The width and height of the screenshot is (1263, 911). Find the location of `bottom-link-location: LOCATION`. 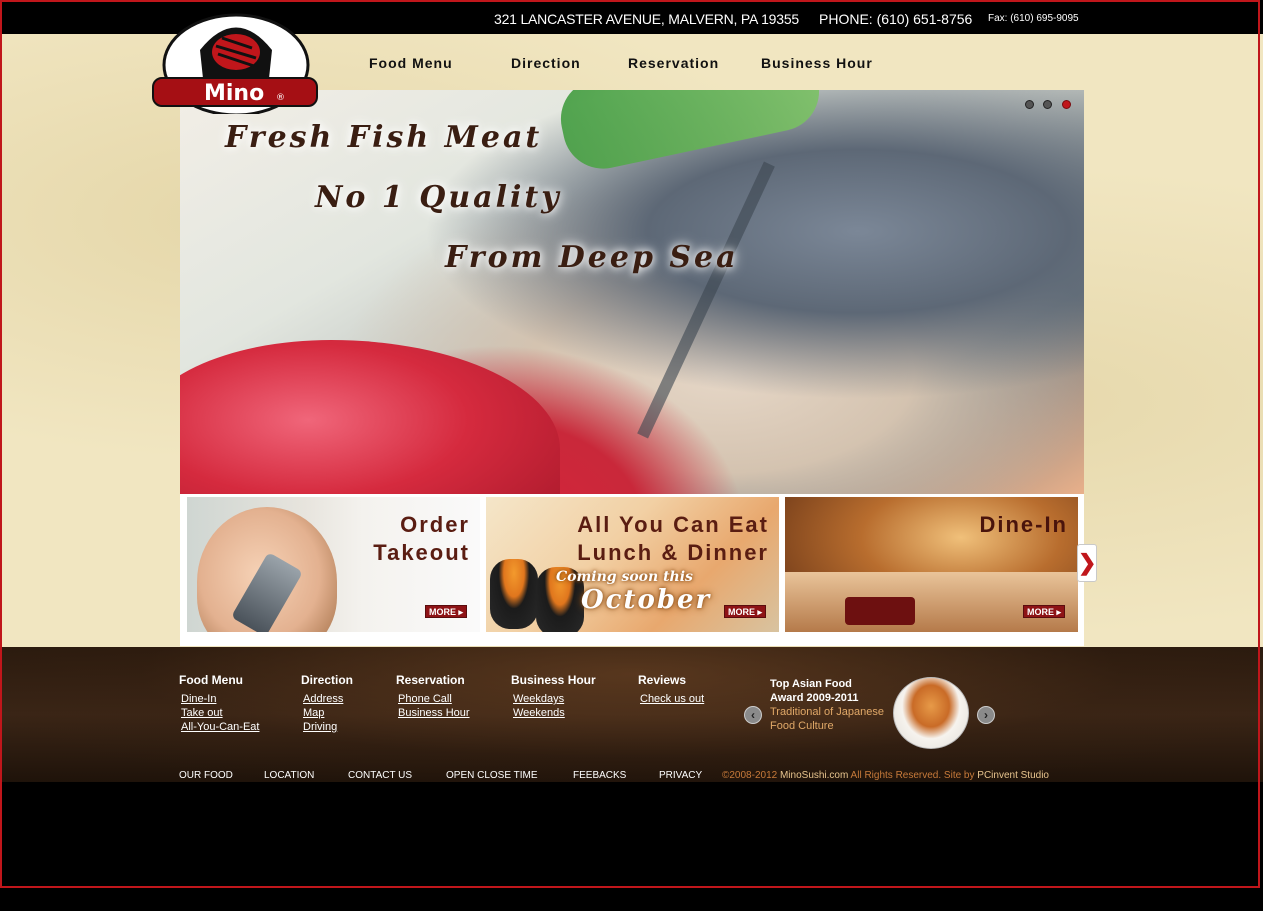

bottom-link-location: LOCATION is located at coordinates (289, 775).